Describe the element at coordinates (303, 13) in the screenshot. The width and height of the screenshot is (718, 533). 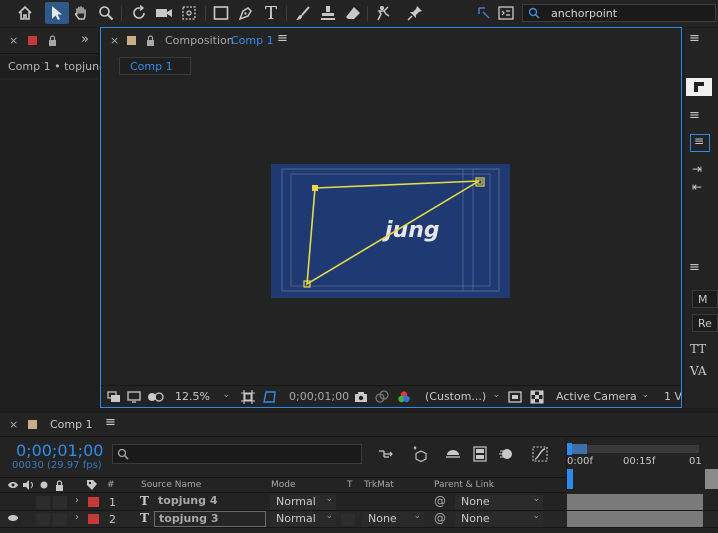
I see `brush-tool-icon` at that location.